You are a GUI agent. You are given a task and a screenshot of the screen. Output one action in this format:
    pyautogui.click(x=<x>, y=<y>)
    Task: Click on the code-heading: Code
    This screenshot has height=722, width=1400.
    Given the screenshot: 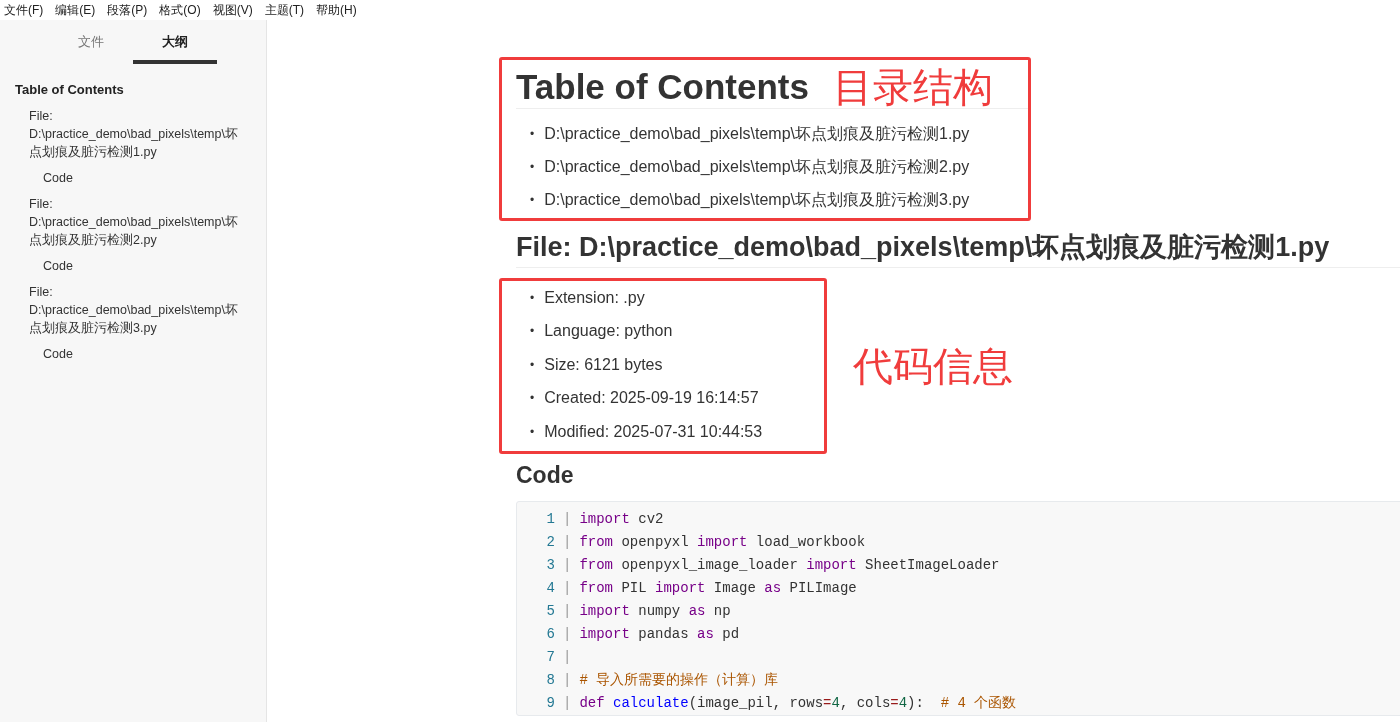 What is the action you would take?
    pyautogui.click(x=545, y=475)
    